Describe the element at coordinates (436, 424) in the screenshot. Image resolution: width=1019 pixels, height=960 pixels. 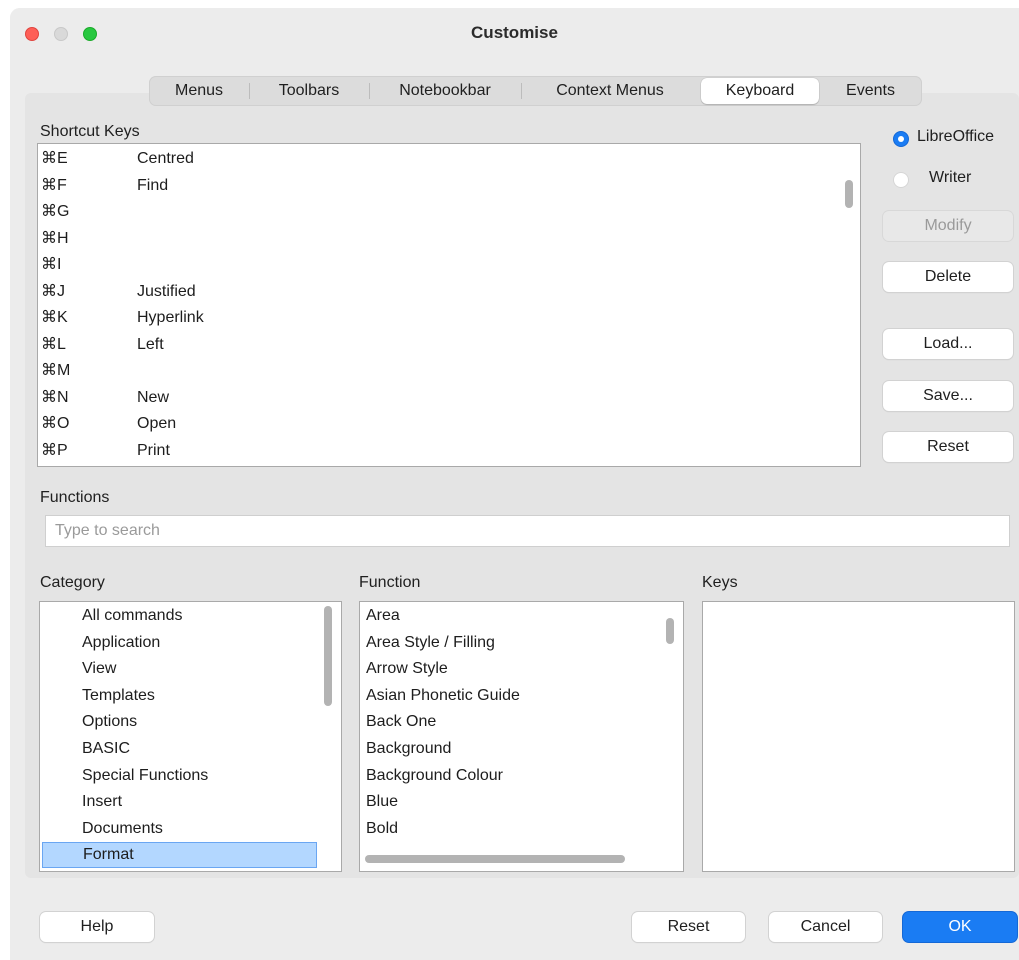
I see `shortcut-row: ⌘O Open` at that location.